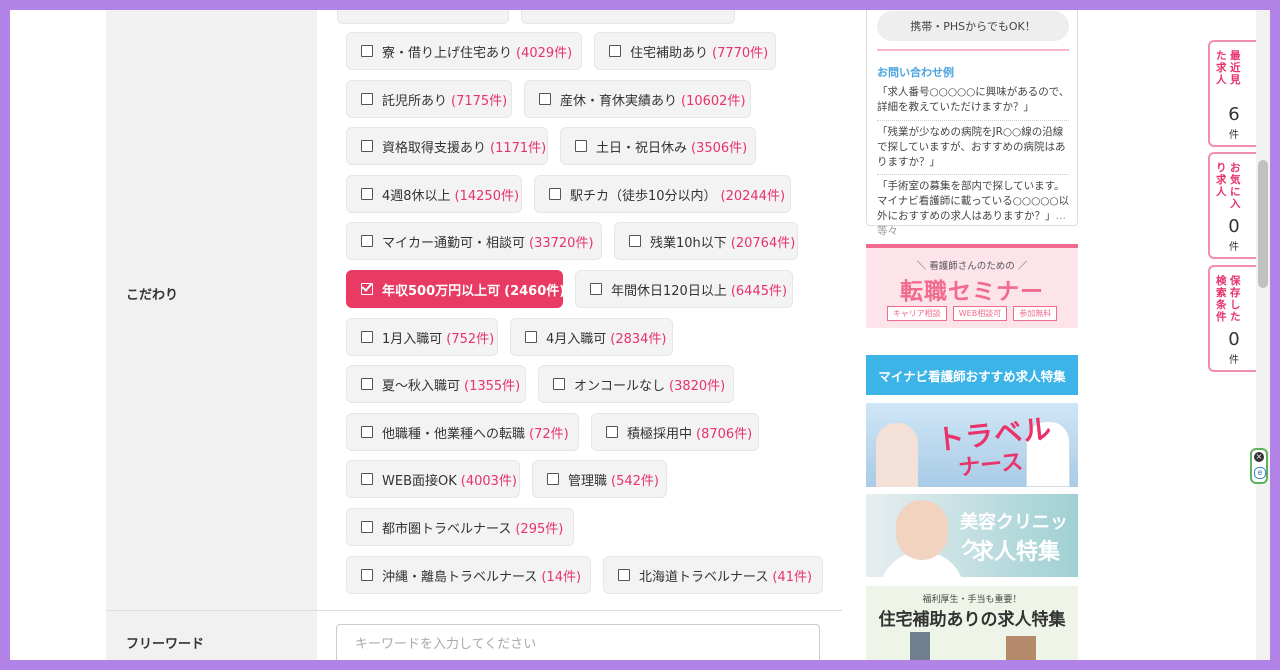 The width and height of the screenshot is (1280, 670). Describe the element at coordinates (675, 432) in the screenshot. I see `condition-chip: 積極採用中 (8706件)` at that location.